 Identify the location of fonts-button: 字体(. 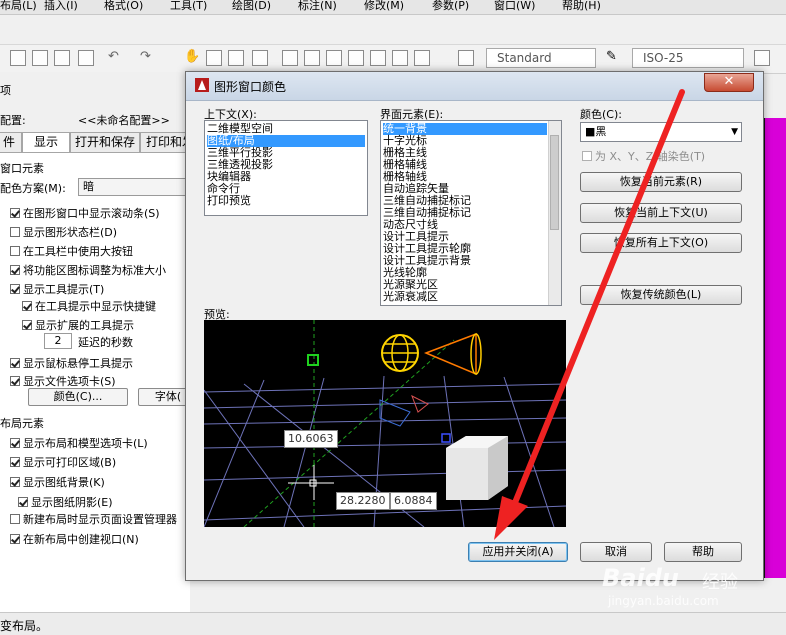
(164, 397).